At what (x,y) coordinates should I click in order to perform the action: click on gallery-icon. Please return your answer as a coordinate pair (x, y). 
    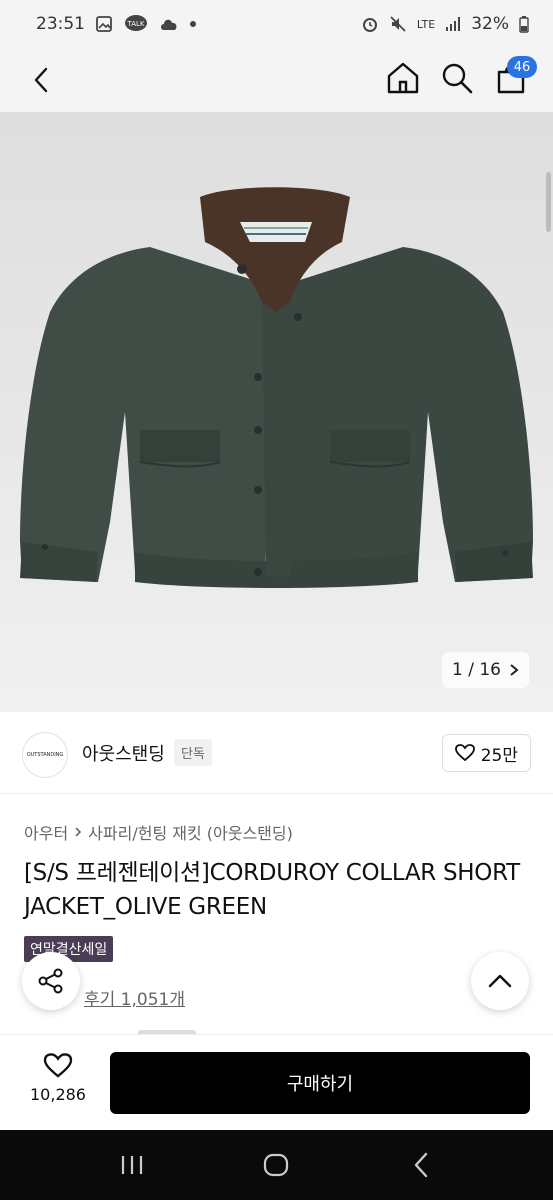
    Looking at the image, I should click on (104, 24).